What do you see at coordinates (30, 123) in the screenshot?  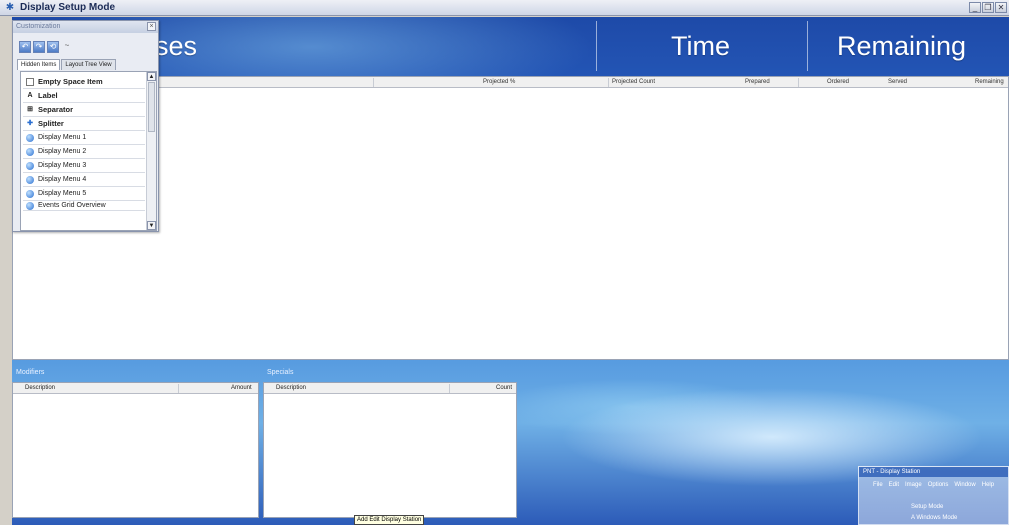 I see `splitter-icon: ✚` at bounding box center [30, 123].